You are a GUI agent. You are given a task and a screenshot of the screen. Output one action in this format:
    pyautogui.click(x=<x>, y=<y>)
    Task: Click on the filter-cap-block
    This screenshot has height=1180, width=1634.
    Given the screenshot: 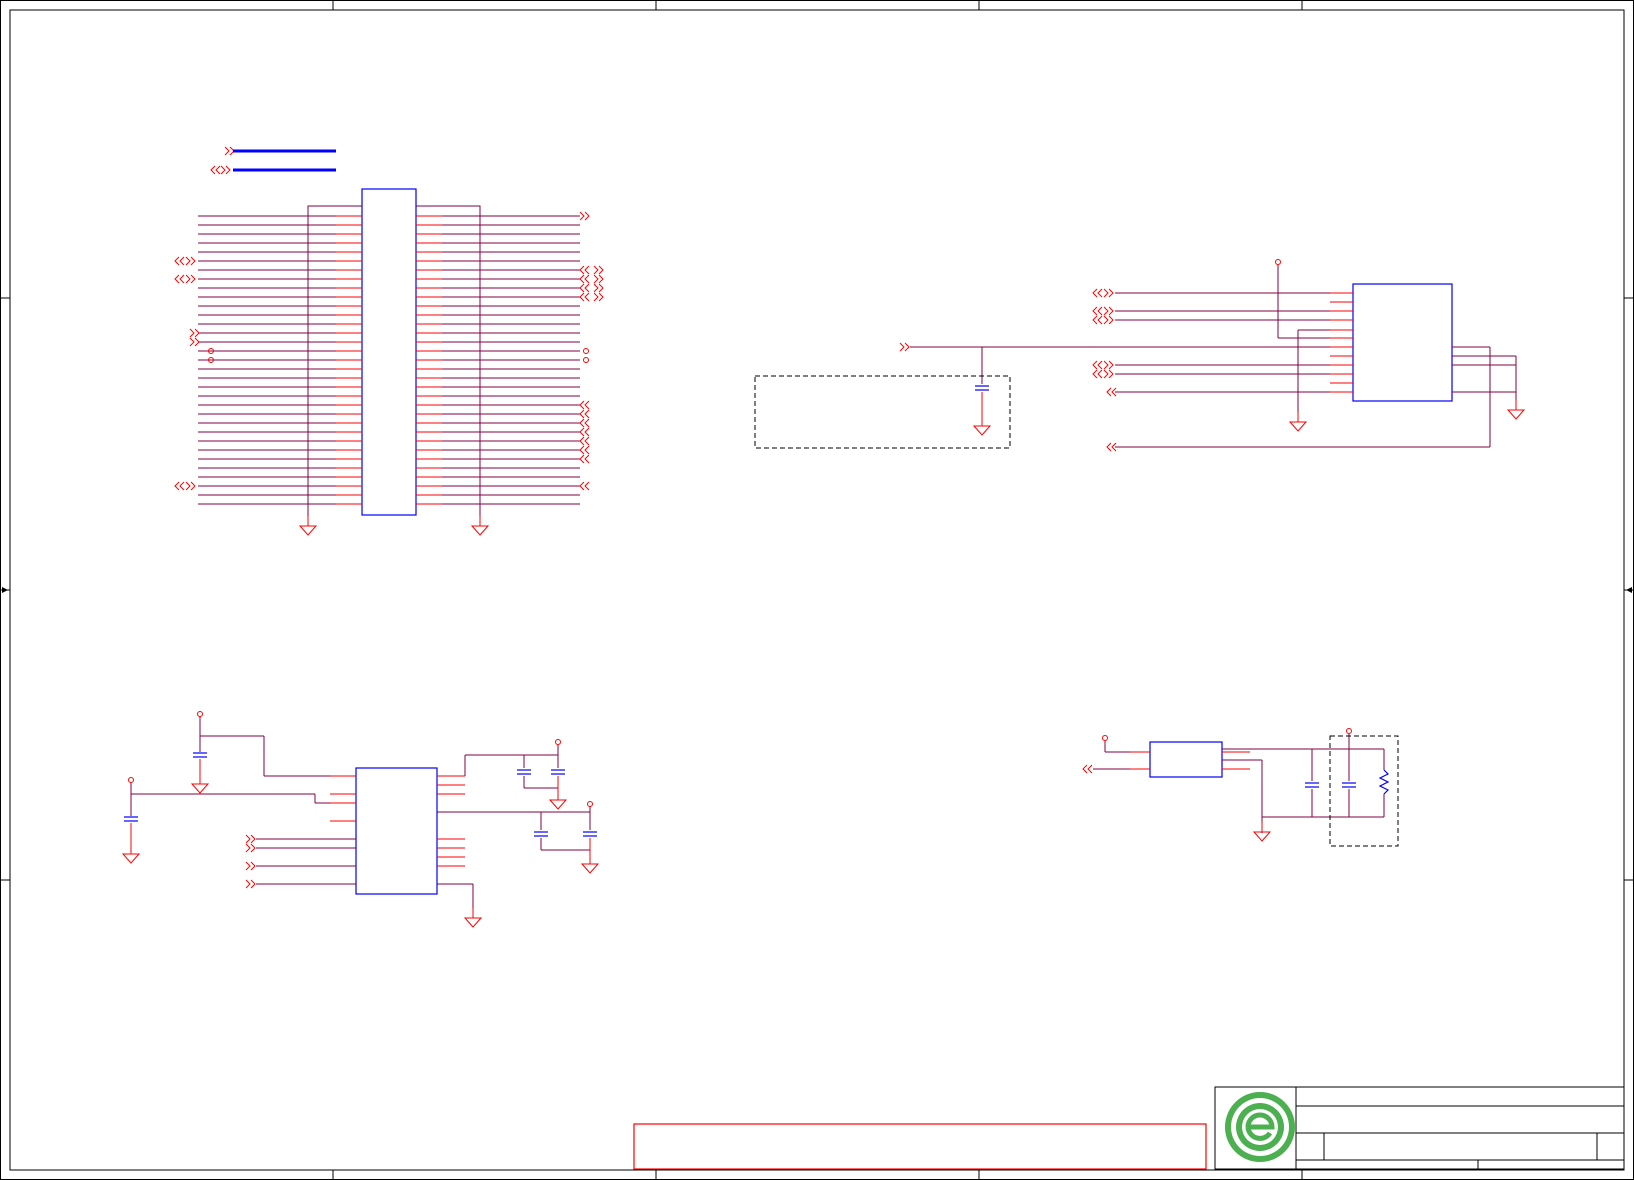 What is the action you would take?
    pyautogui.click(x=1052, y=395)
    